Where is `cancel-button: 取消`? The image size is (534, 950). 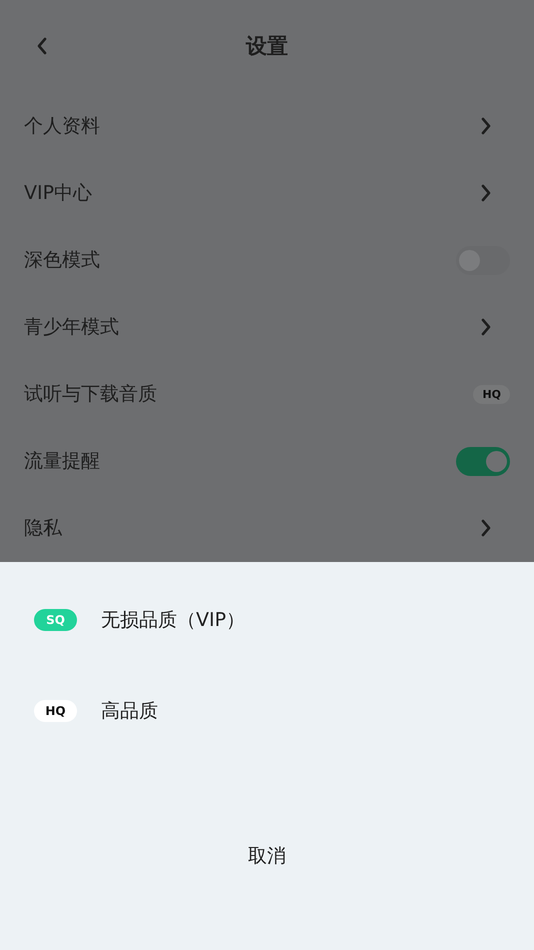
cancel-button: 取消 is located at coordinates (267, 856).